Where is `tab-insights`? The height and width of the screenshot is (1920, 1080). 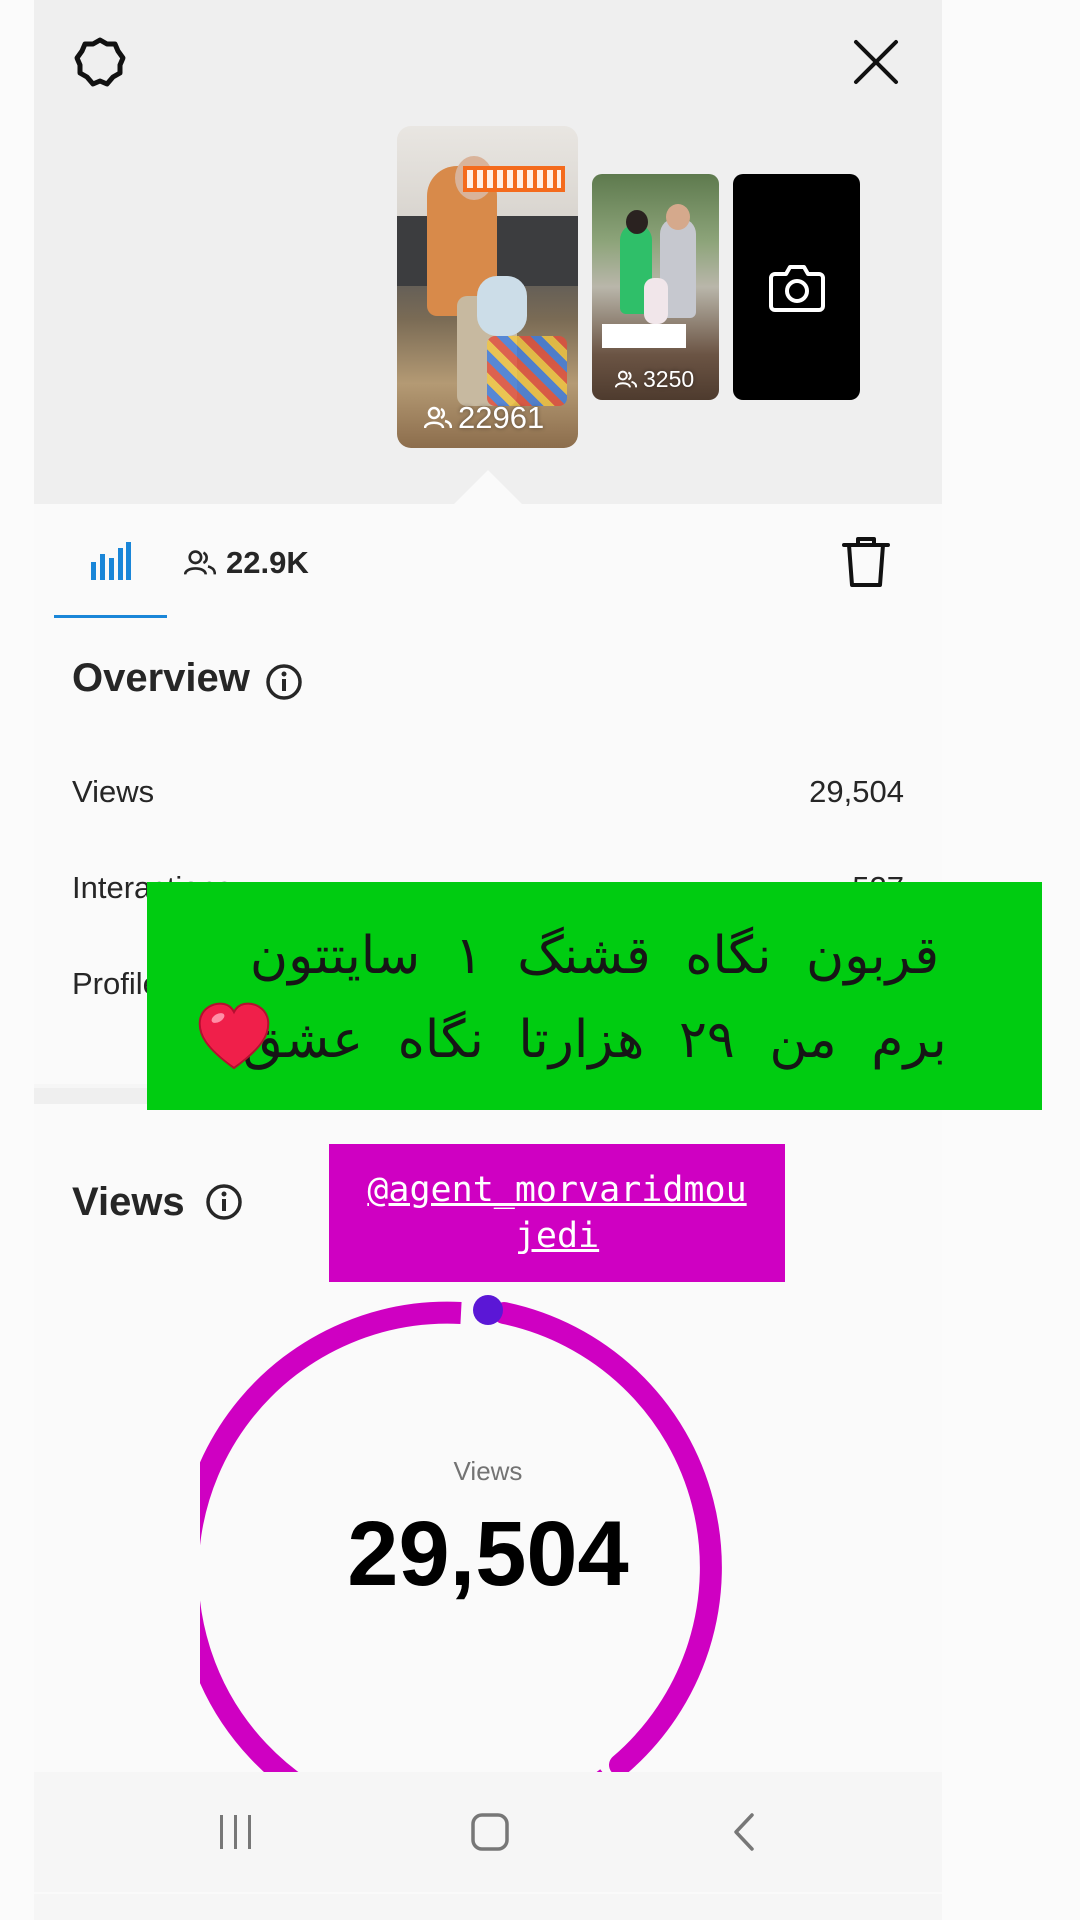 tab-insights is located at coordinates (110, 561).